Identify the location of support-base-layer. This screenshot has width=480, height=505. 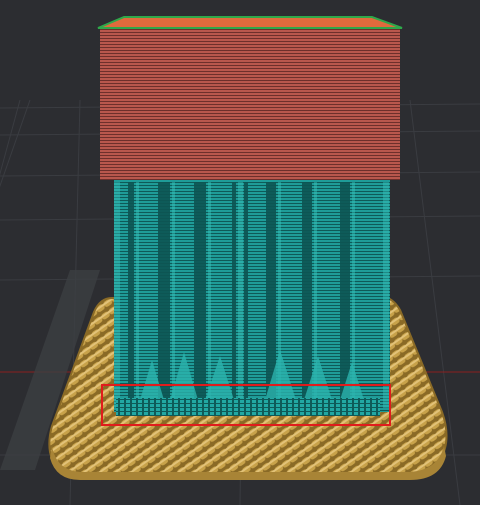
(248, 407).